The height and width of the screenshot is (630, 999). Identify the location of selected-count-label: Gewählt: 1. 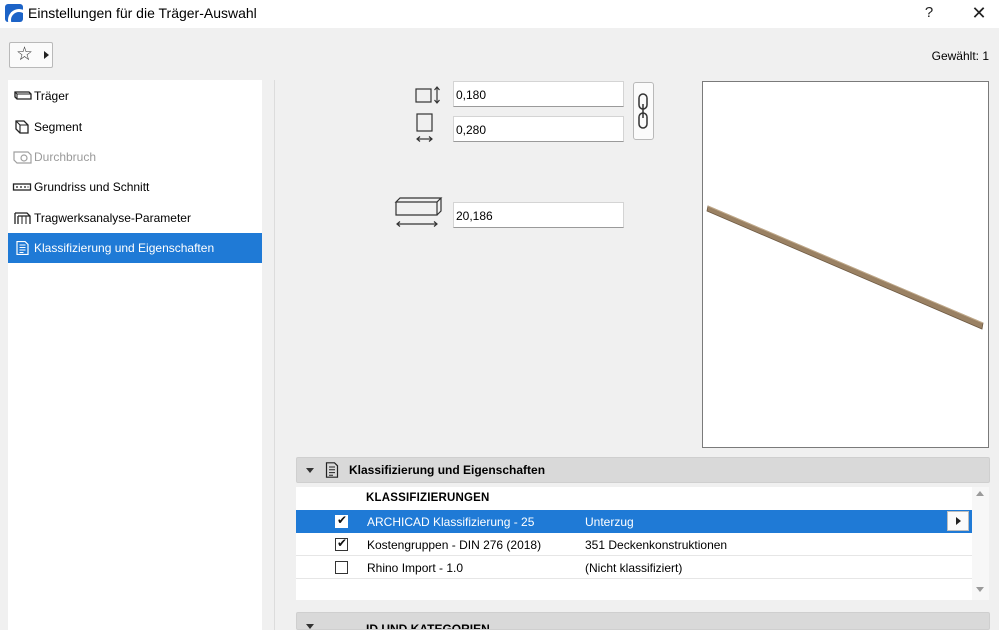
(960, 56).